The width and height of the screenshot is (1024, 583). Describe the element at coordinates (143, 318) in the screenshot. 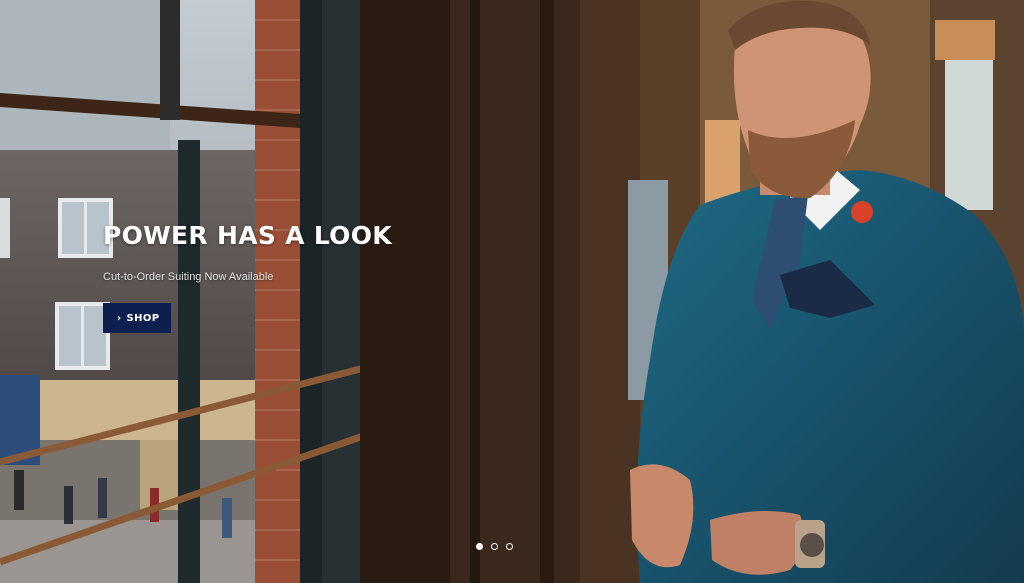

I see `shop-button-label: SHOP` at that location.